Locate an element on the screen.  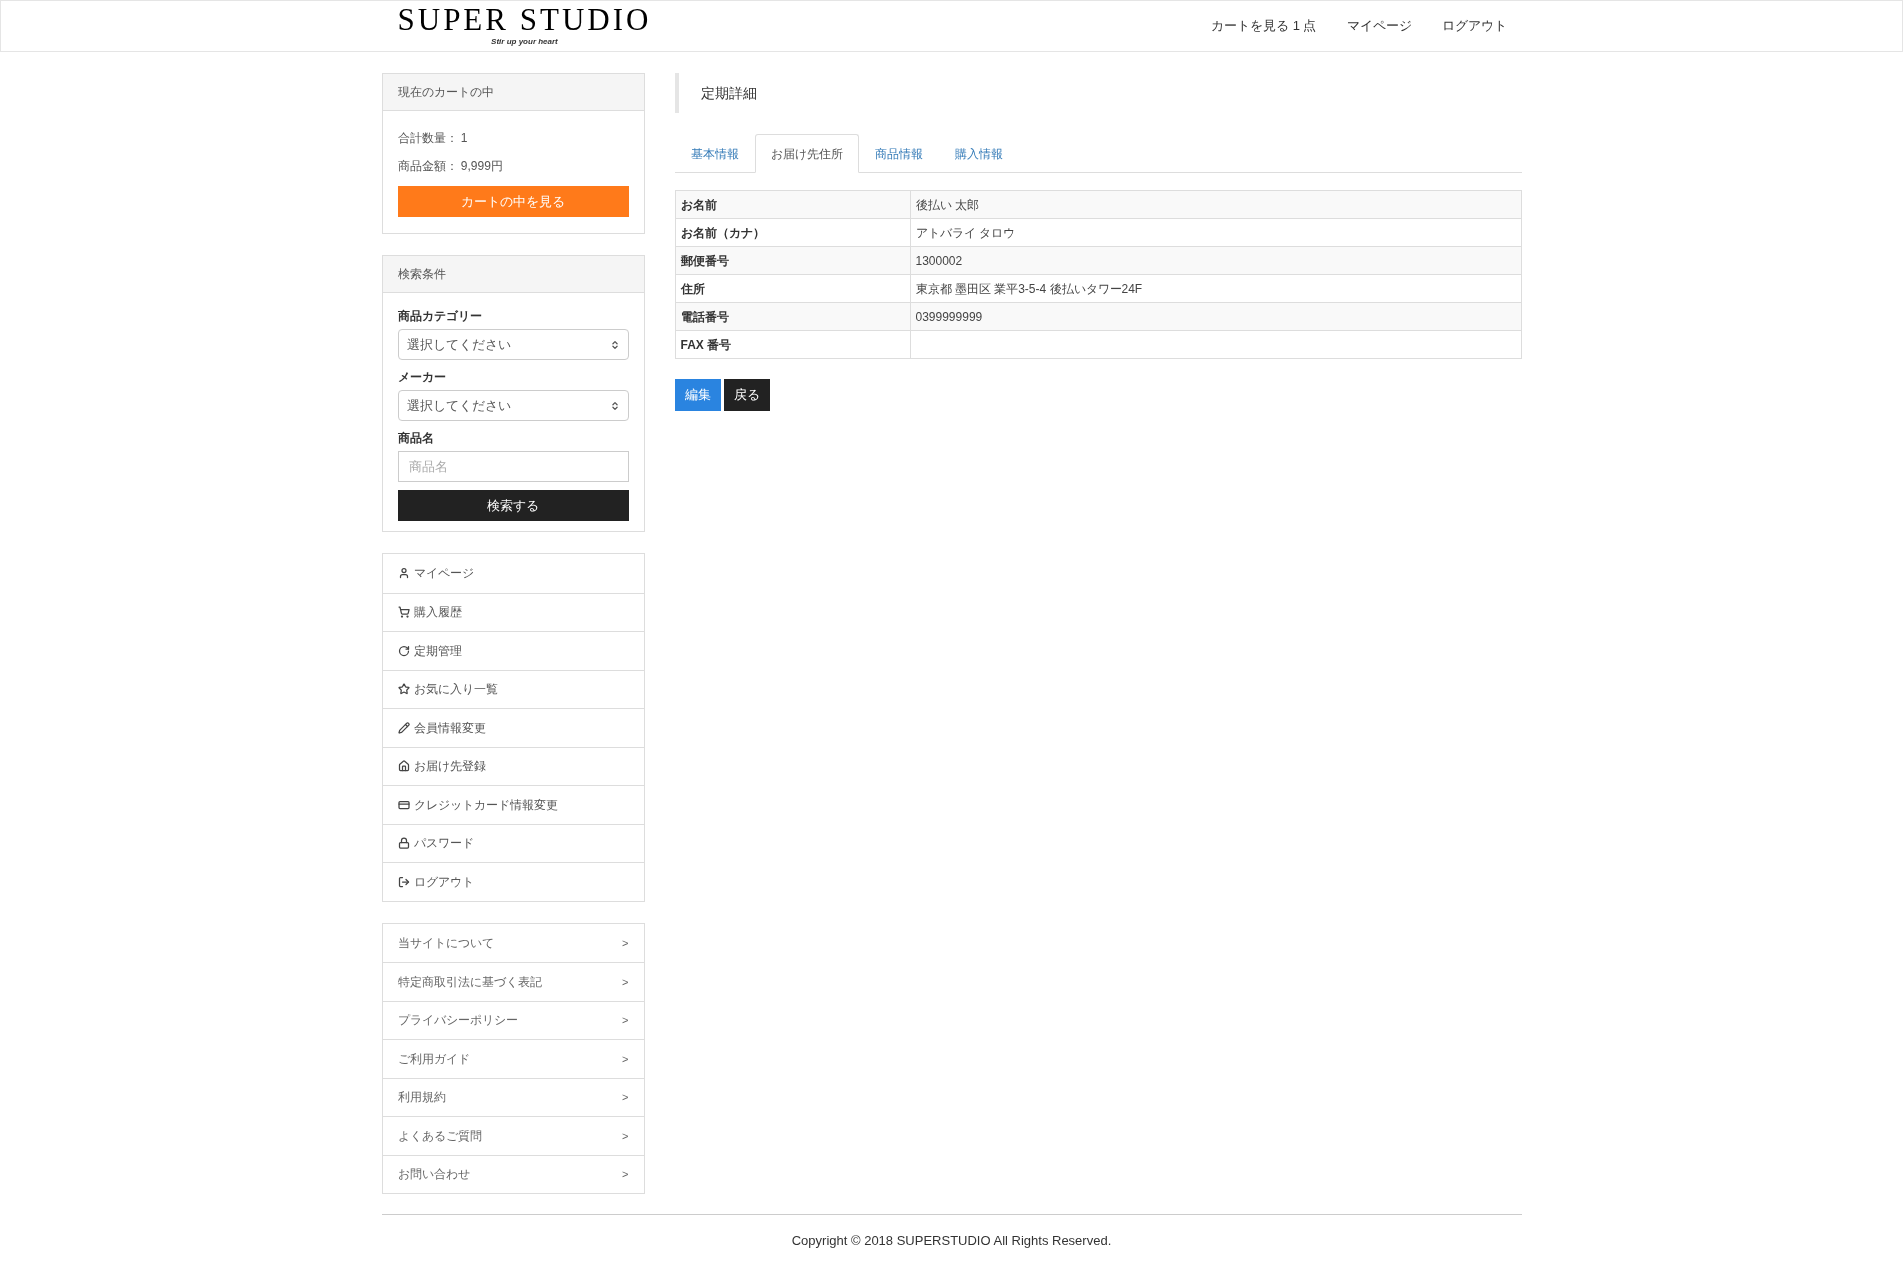
tab: 基本情報 is located at coordinates (714, 153).